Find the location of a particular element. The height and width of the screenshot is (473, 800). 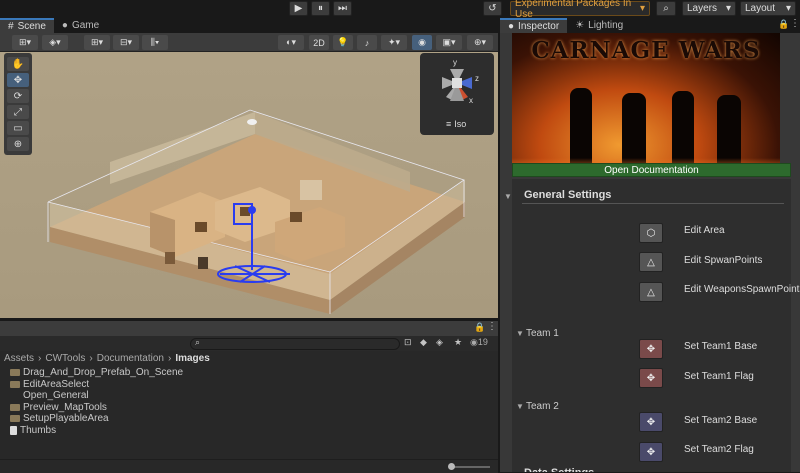

experimental-packages-label: Experimental Packages In Use is located at coordinates (573, 10).